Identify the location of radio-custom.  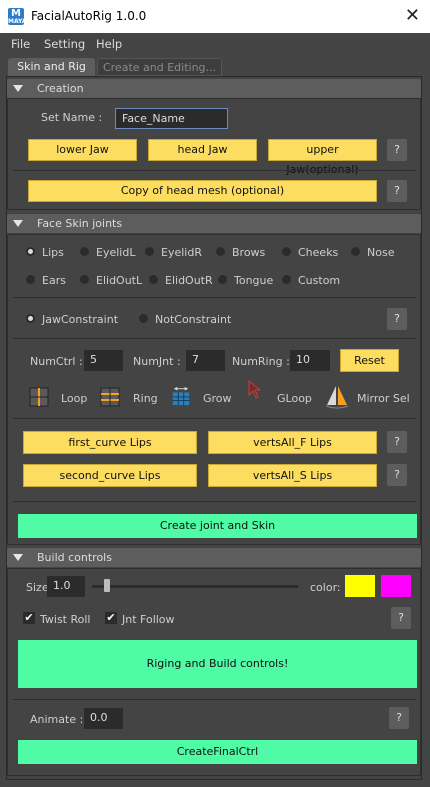
(286, 279).